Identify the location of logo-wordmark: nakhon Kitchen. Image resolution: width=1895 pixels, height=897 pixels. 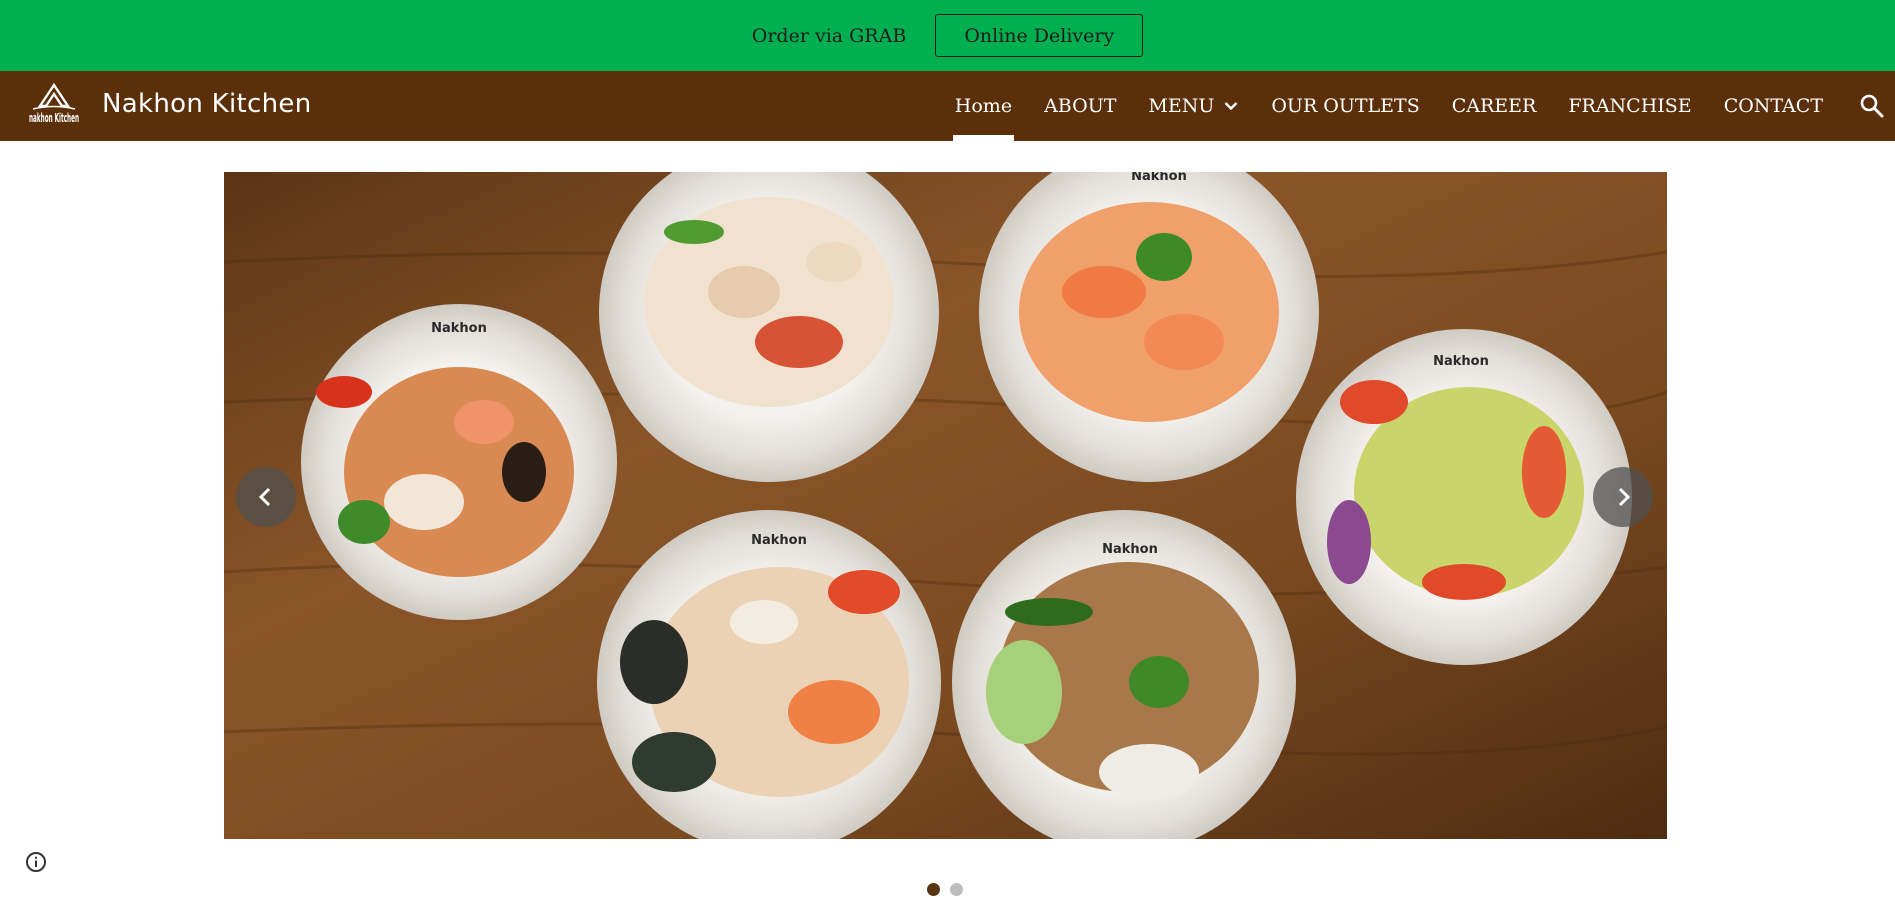
(54, 118).